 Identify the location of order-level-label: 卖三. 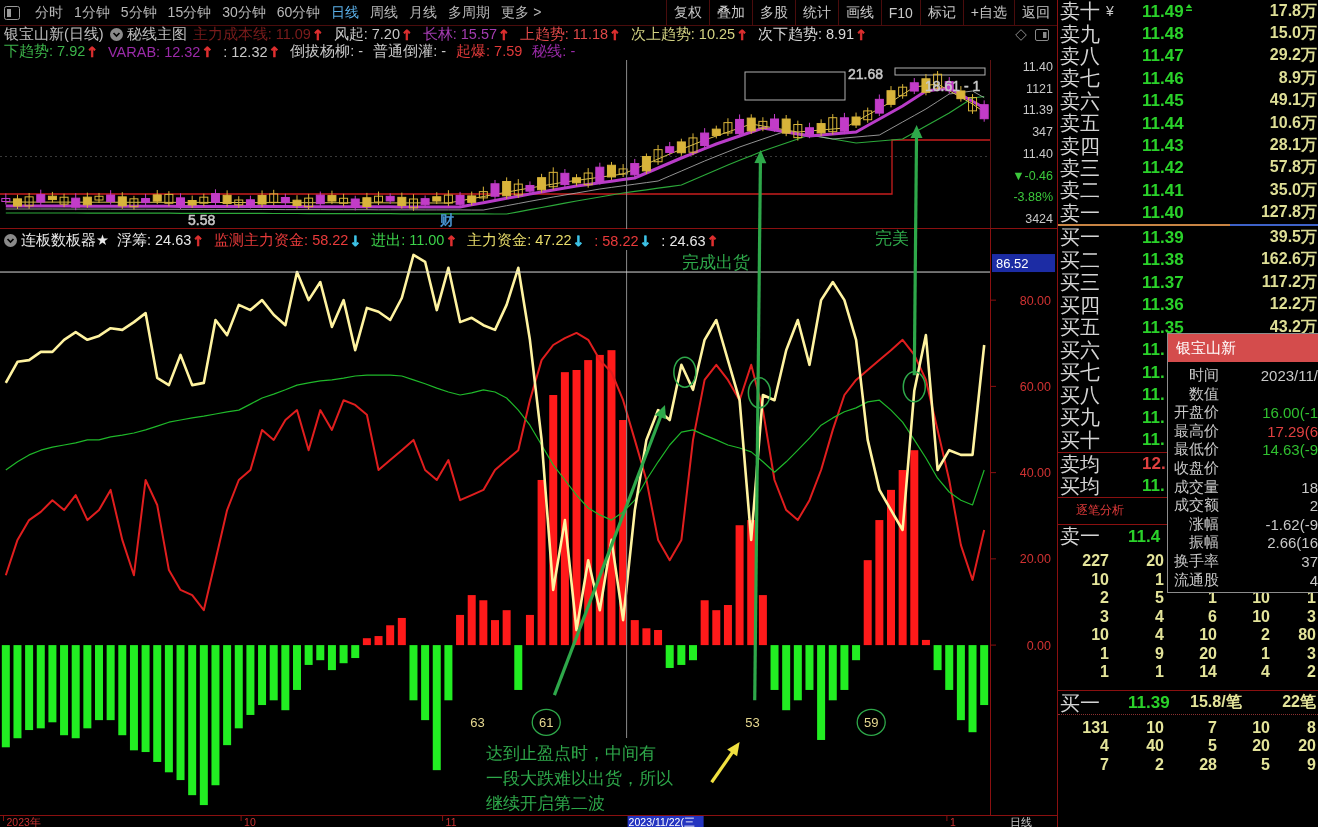
(1079, 167).